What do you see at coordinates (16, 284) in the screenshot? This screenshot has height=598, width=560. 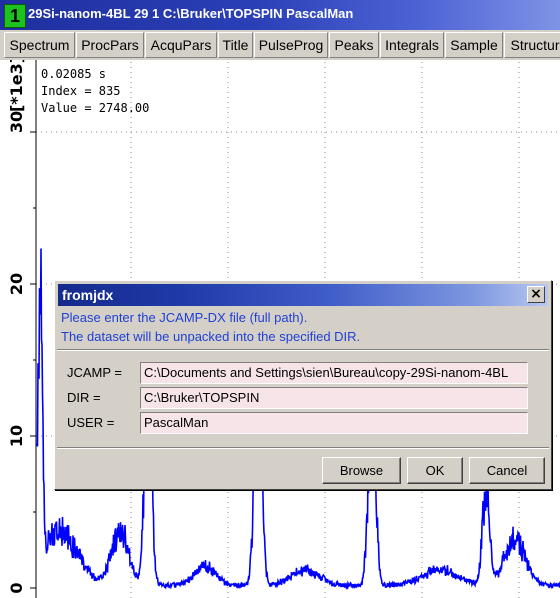 I see `y-tick-label: 20` at bounding box center [16, 284].